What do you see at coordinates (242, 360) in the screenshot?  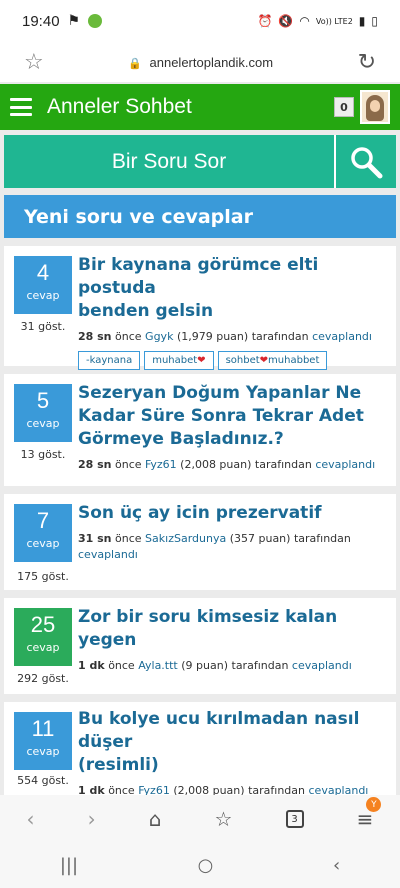 I see `tag-sohbet-label: sohbet` at bounding box center [242, 360].